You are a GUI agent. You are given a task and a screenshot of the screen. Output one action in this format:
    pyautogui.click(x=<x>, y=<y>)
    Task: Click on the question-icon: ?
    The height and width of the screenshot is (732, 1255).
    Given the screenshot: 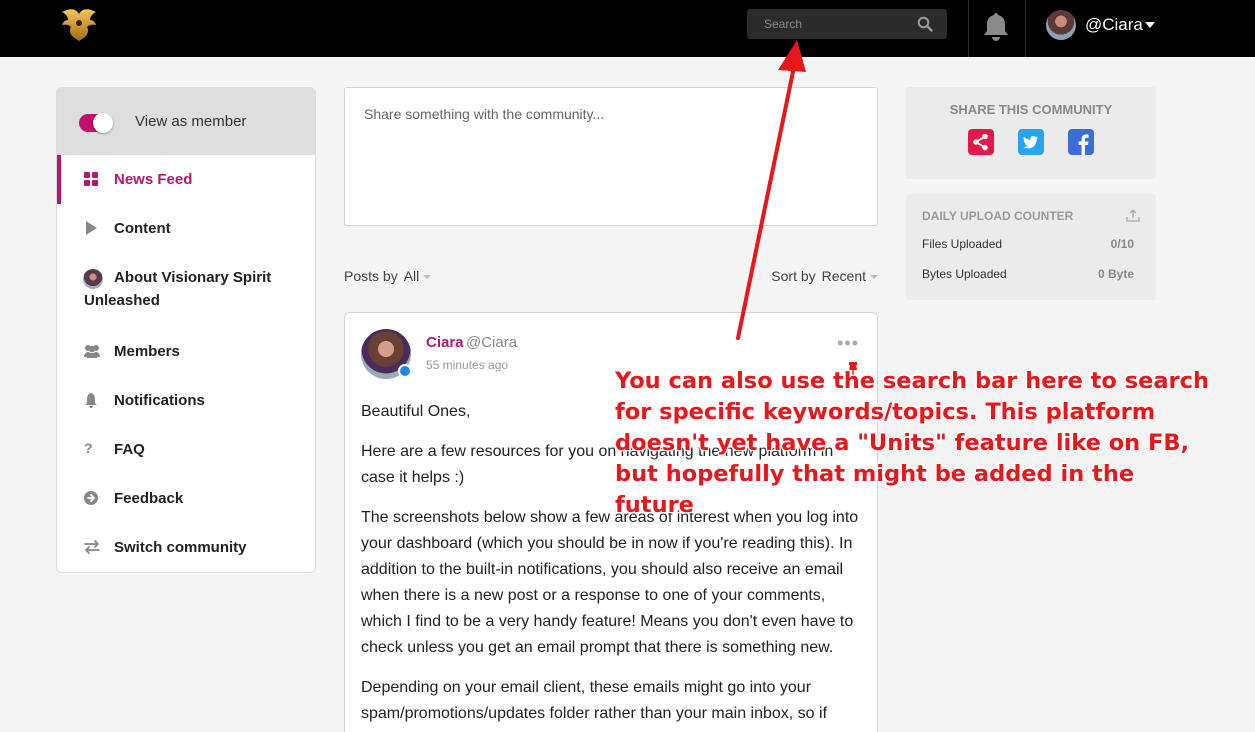 What is the action you would take?
    pyautogui.click(x=88, y=448)
    